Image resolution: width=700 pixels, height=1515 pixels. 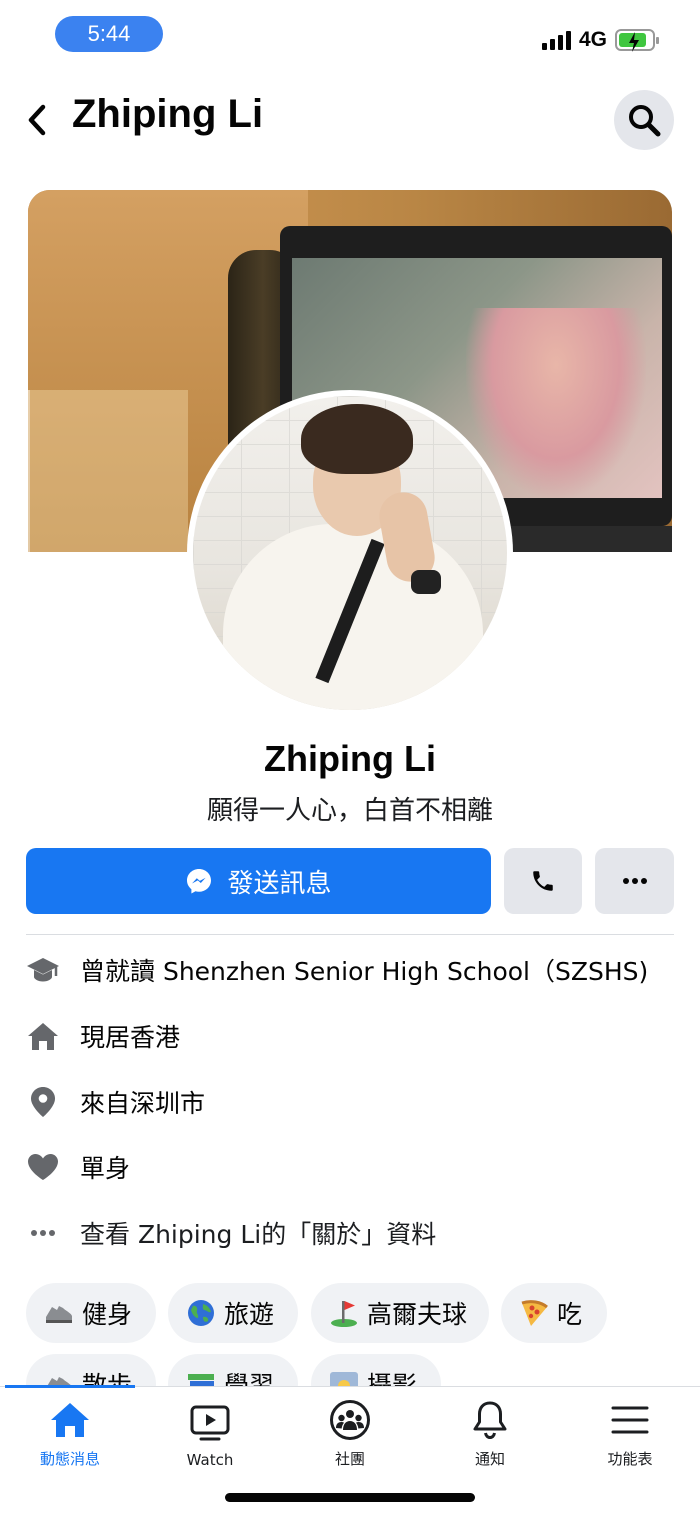 I want to click on current-city-text: 現居香港, so click(x=130, y=1037).